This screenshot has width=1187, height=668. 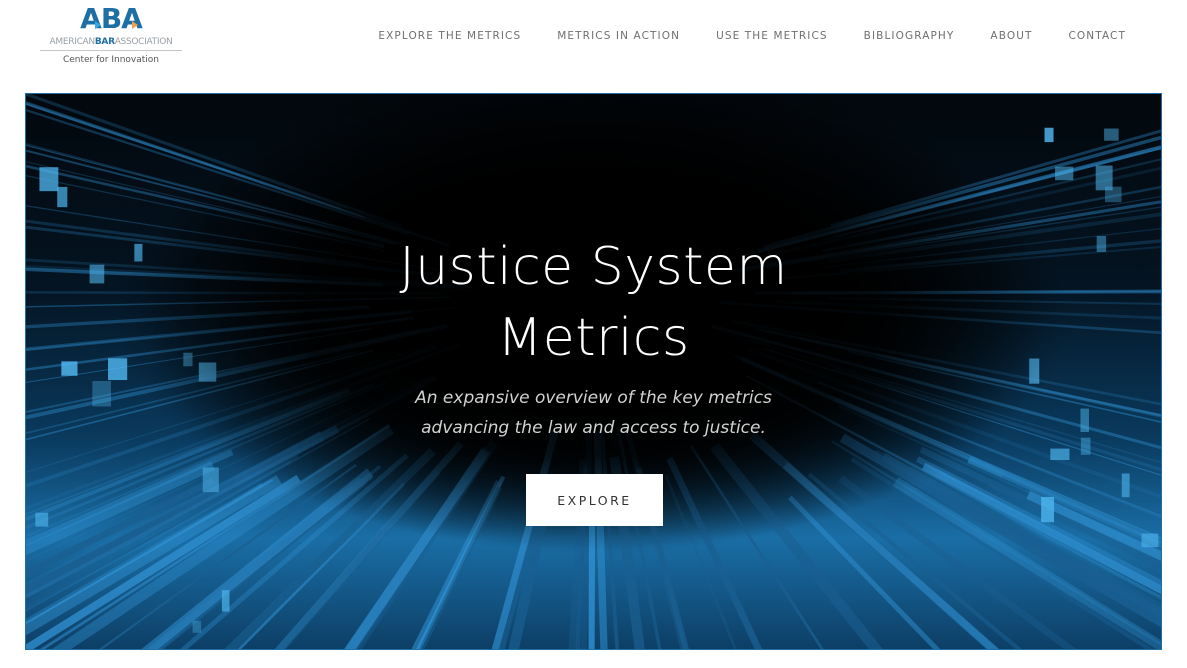 What do you see at coordinates (1098, 36) in the screenshot?
I see `nav-contact: CONTACT` at bounding box center [1098, 36].